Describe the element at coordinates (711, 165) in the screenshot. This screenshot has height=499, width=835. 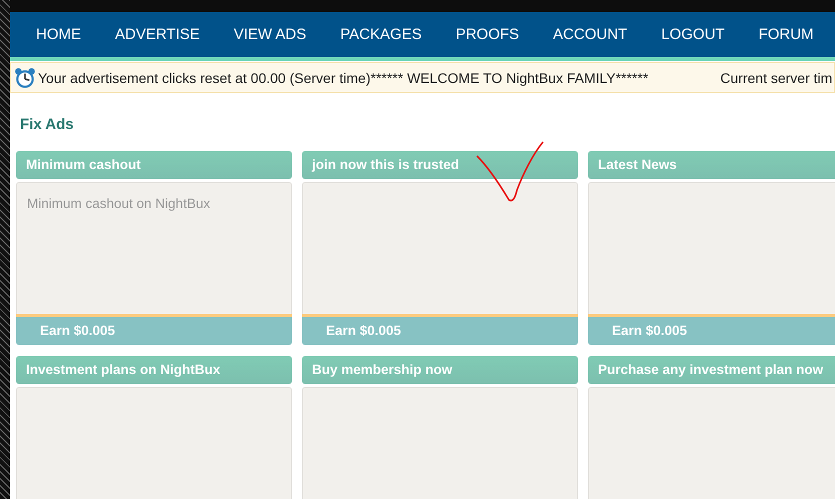
I see `ad-title-bar: Latest News` at that location.